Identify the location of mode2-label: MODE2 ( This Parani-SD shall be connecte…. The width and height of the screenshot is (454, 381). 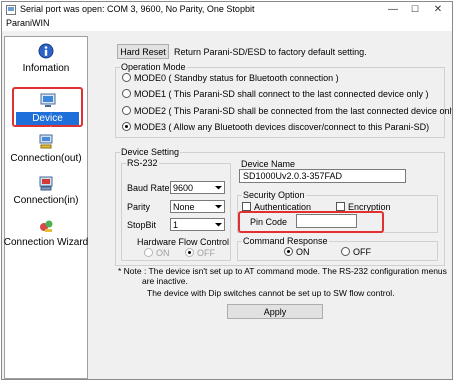
(293, 111).